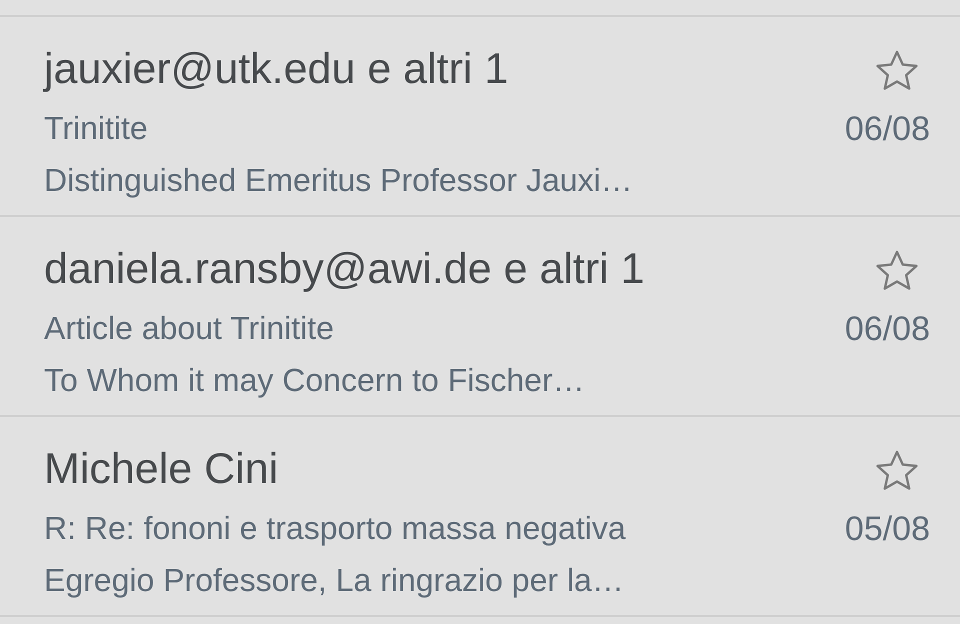  I want to click on email-subject: Article about Trinitite, so click(189, 328).